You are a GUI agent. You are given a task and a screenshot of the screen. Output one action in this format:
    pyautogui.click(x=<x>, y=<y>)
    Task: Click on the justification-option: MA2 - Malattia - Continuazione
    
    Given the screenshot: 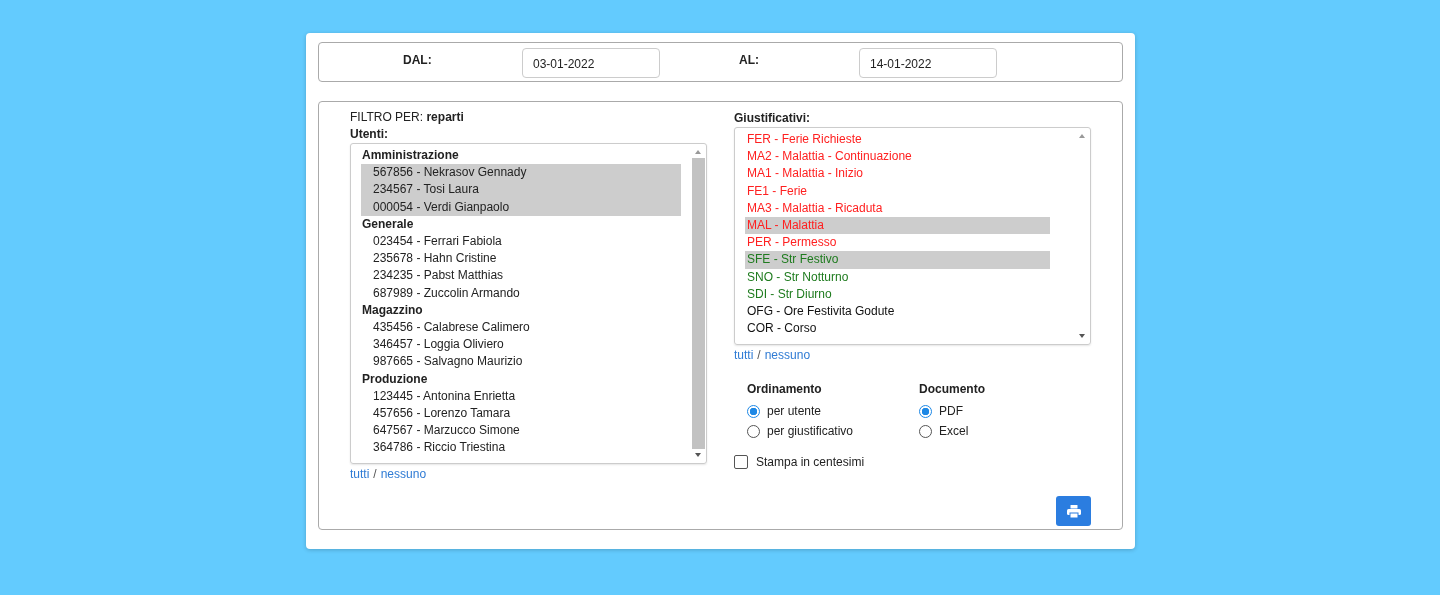 What is the action you would take?
    pyautogui.click(x=897, y=157)
    